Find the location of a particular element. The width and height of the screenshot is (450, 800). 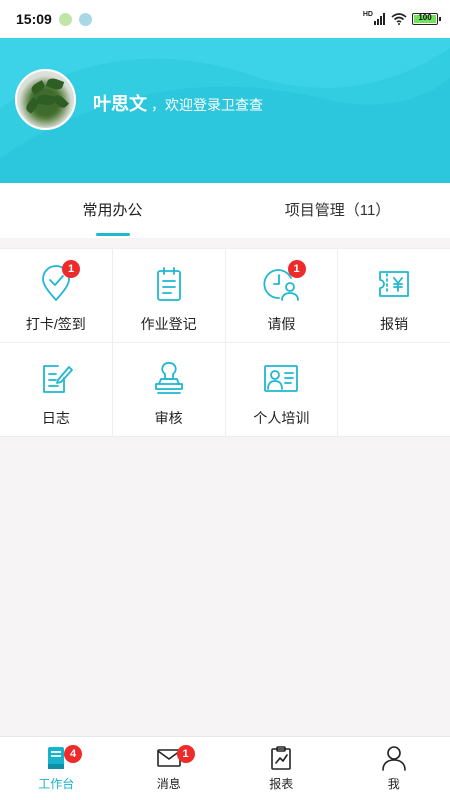

welcome-text: ，欢迎登录卫查查 is located at coordinates (207, 105).